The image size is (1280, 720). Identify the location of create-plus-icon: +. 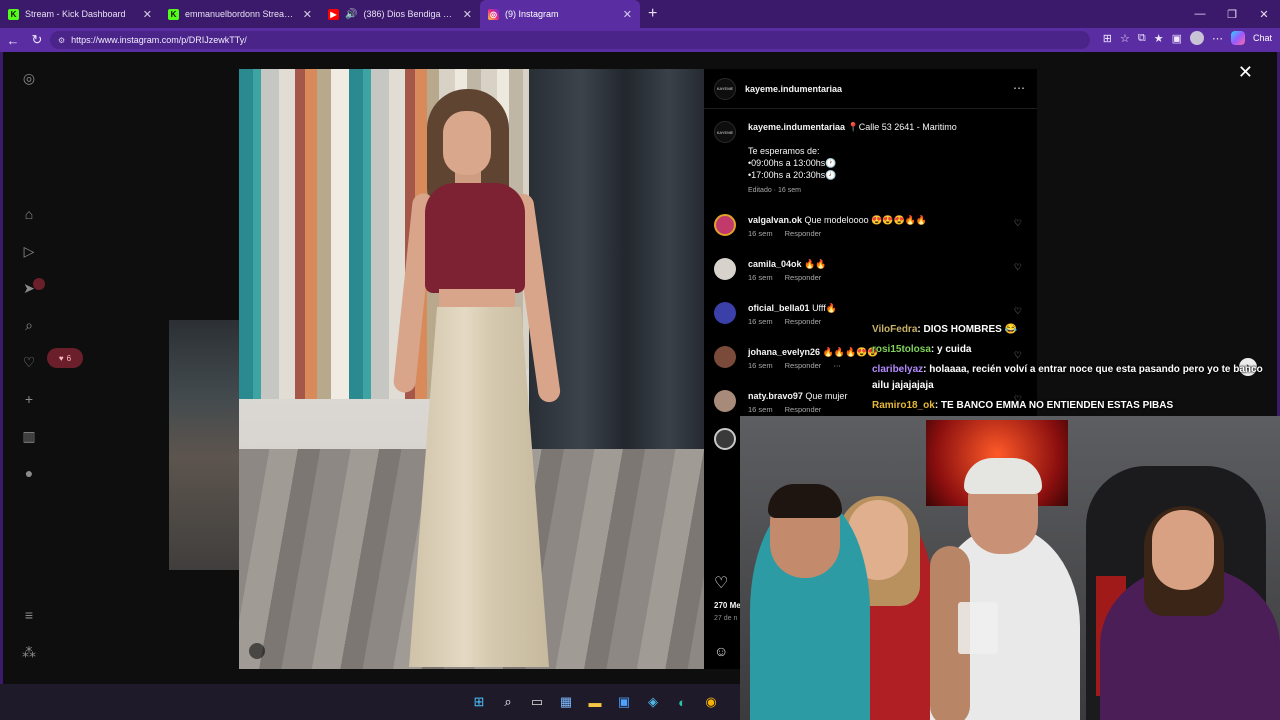
(29, 399).